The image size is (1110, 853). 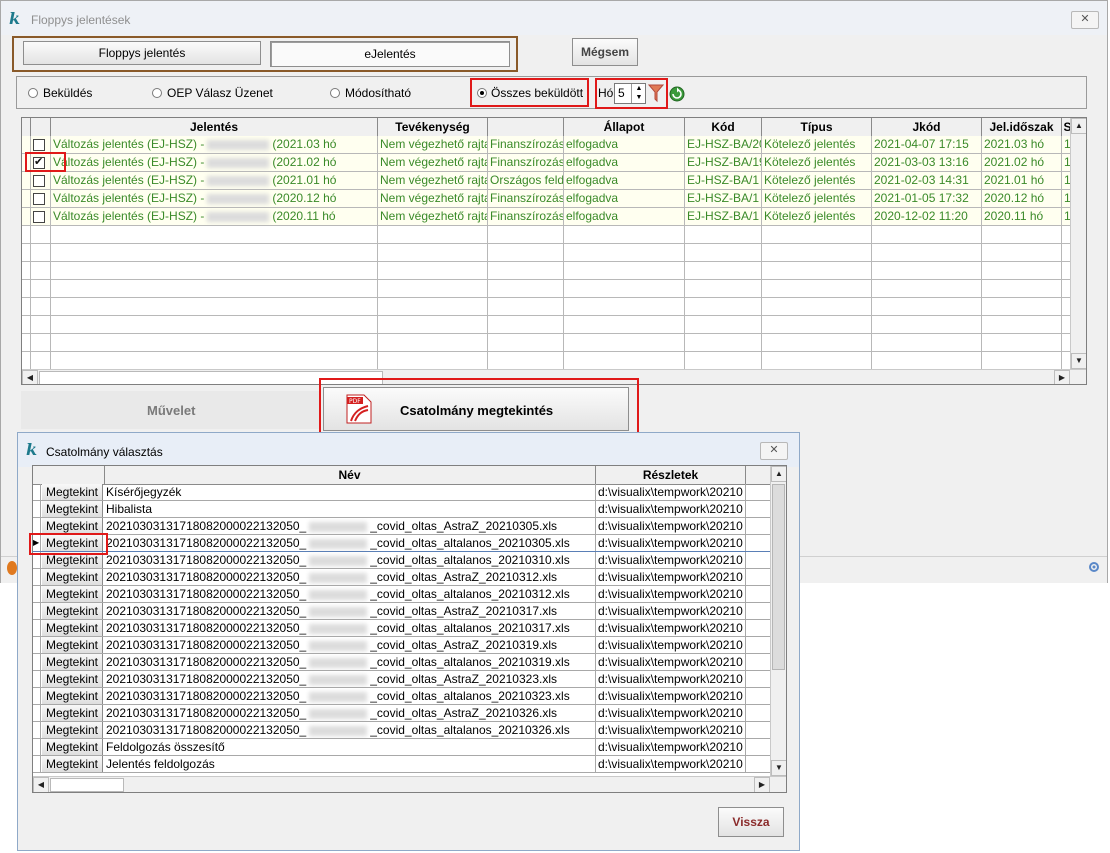 I want to click on scroll-down-icon: ▼, so click(x=1078, y=361).